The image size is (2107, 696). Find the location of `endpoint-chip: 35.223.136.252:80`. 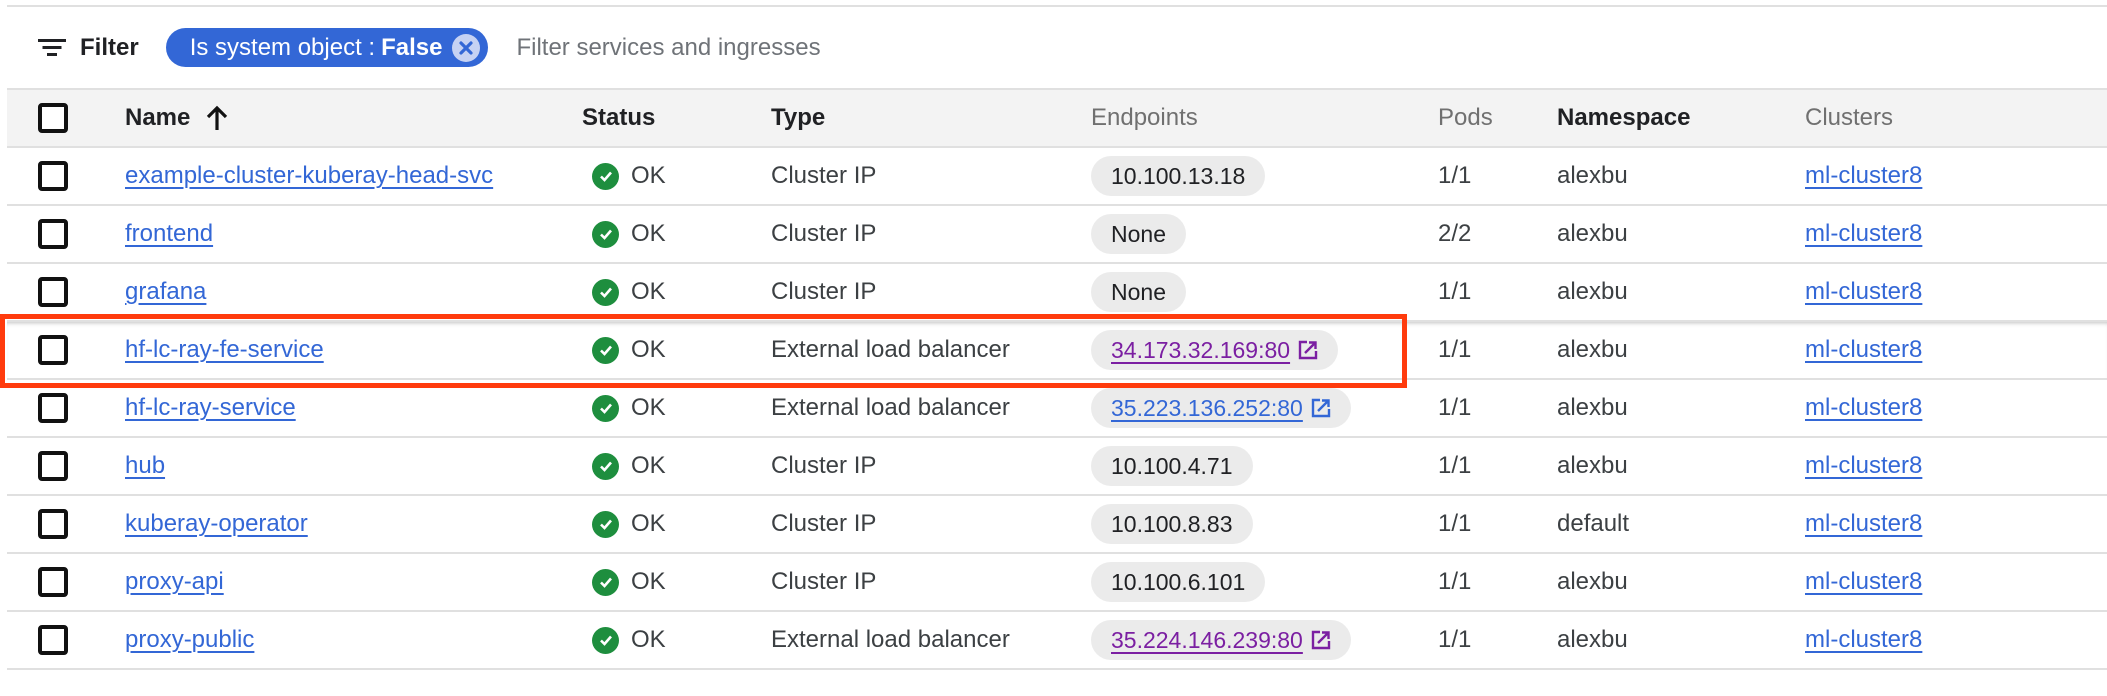

endpoint-chip: 35.223.136.252:80 is located at coordinates (1221, 408).